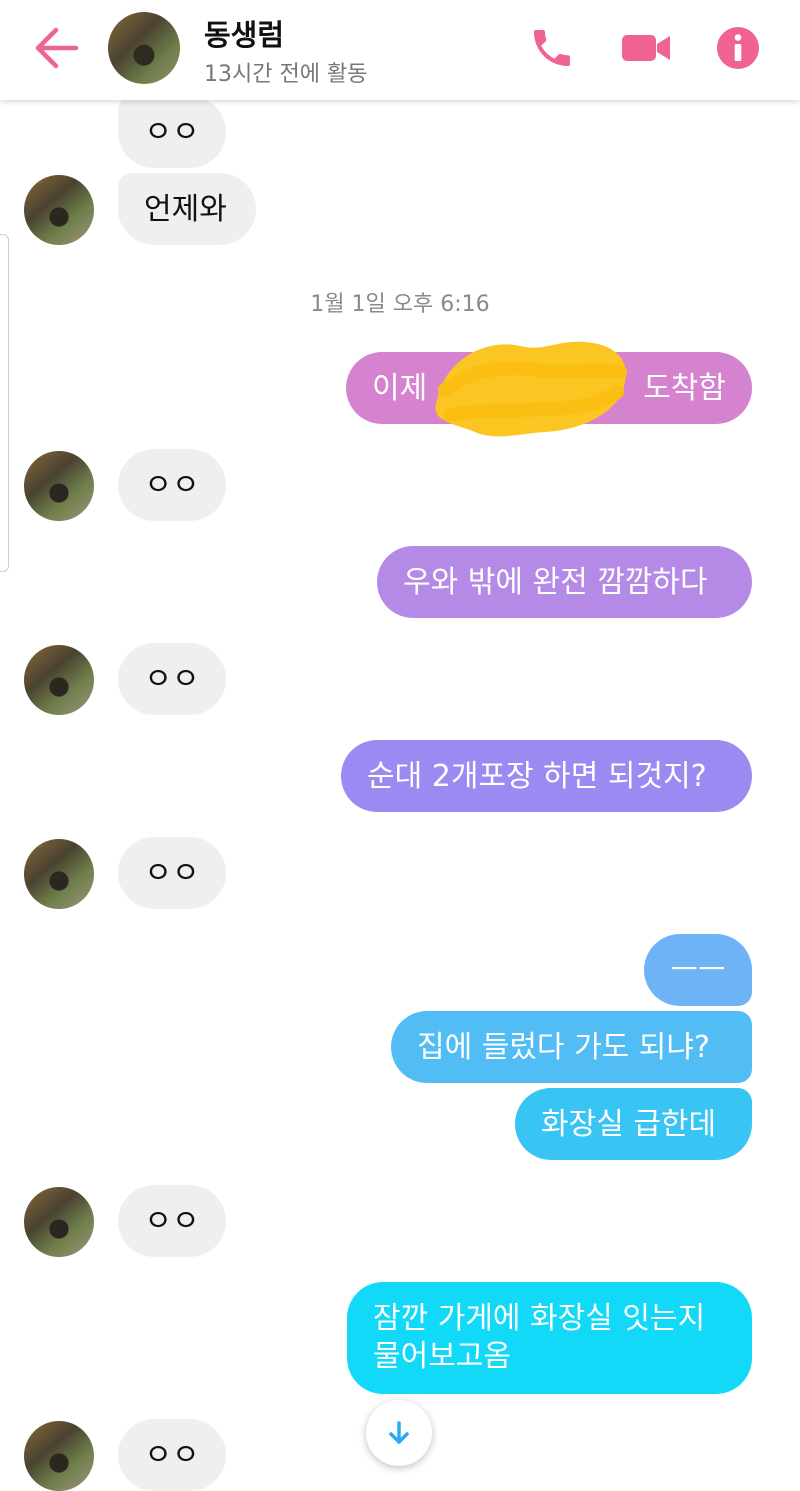 The image size is (800, 1491). Describe the element at coordinates (4, 403) in the screenshot. I see `side-panel-edge` at that location.